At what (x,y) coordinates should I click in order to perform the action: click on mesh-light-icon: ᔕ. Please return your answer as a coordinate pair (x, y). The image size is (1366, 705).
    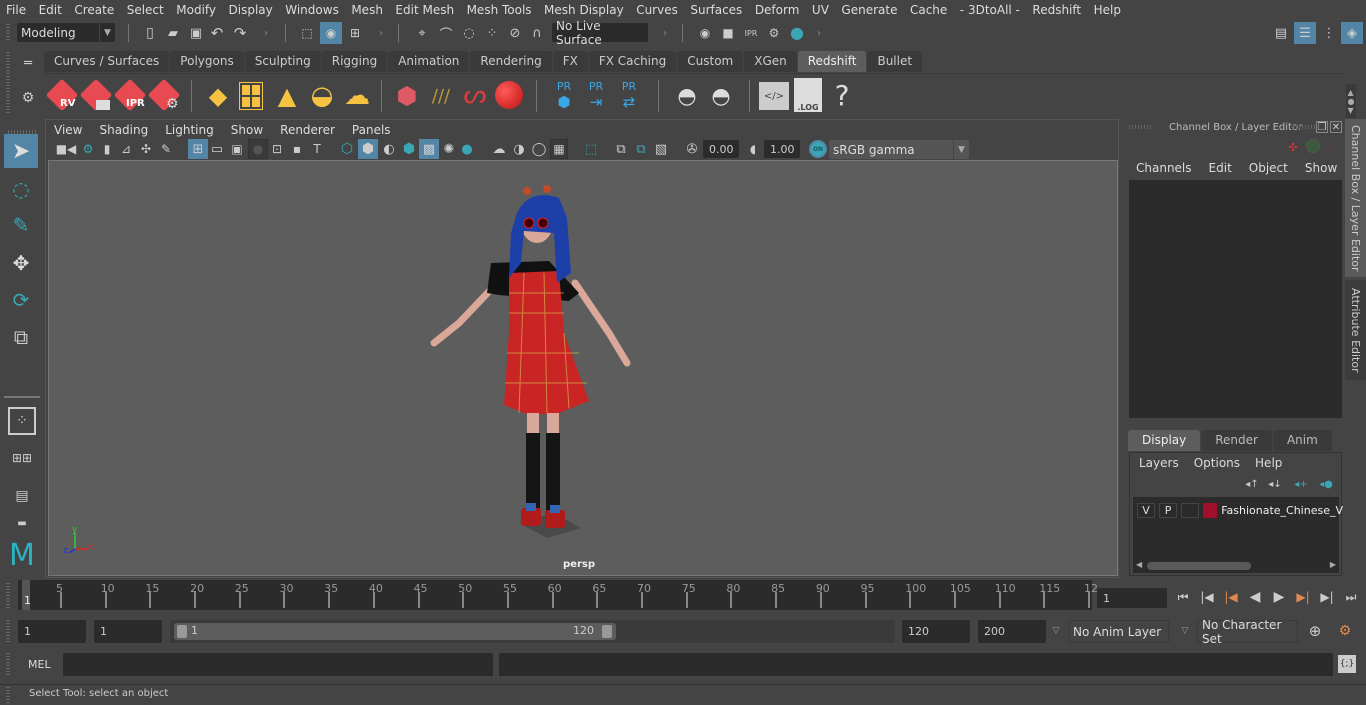
    Looking at the image, I should click on (475, 95).